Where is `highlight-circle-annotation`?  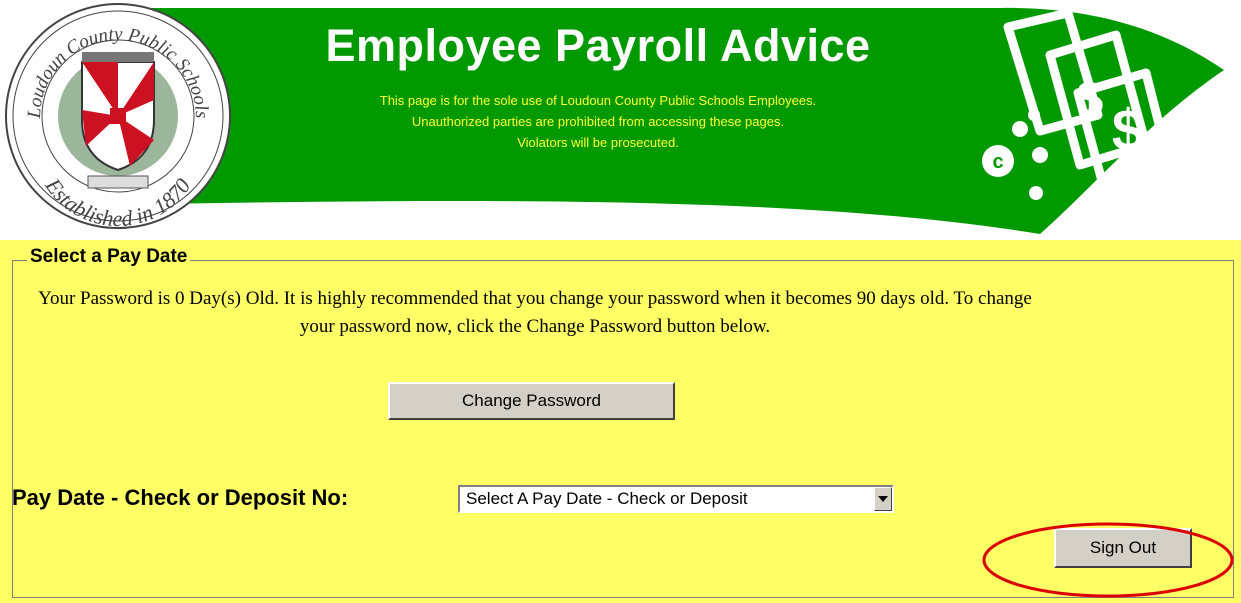 highlight-circle-annotation is located at coordinates (1108, 560).